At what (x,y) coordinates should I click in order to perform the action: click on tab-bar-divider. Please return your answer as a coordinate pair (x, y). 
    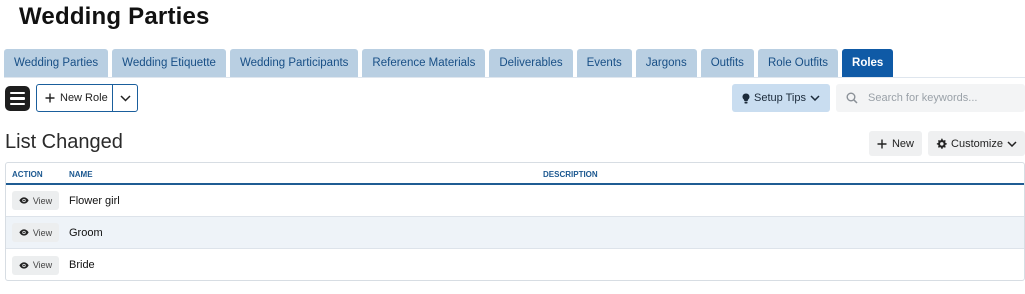
    Looking at the image, I should click on (514, 77).